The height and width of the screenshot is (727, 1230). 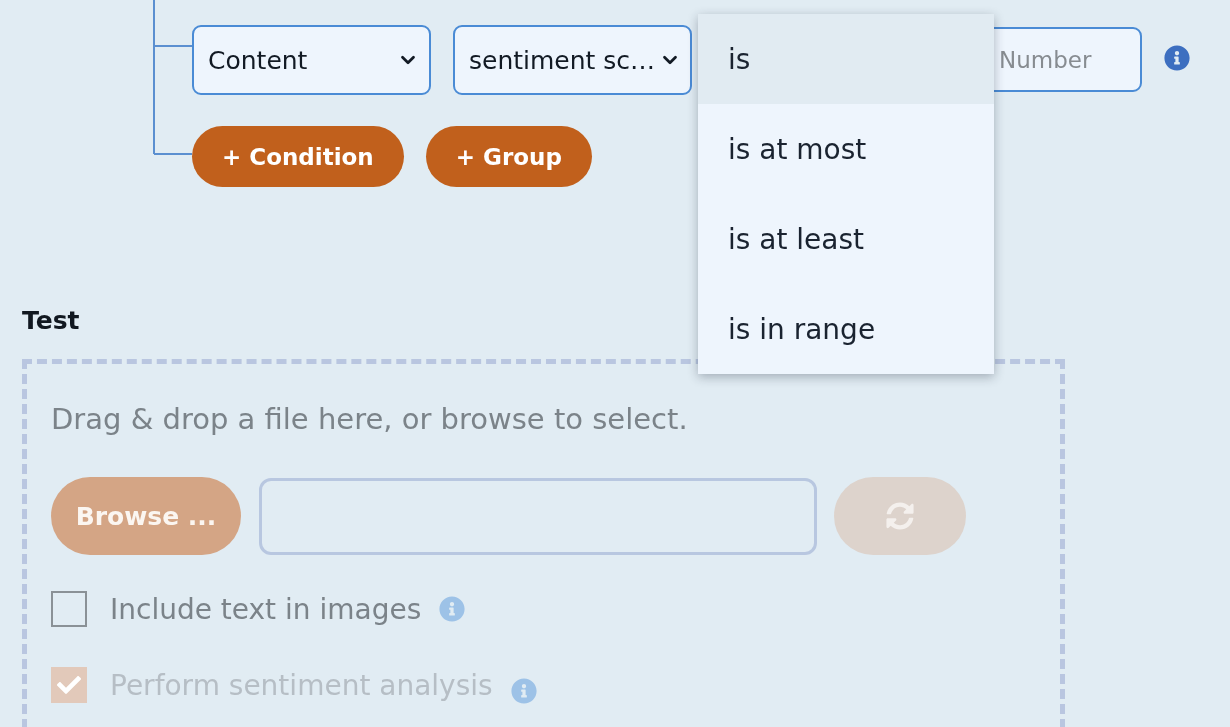 I want to click on menu-option: is in range, so click(x=846, y=329).